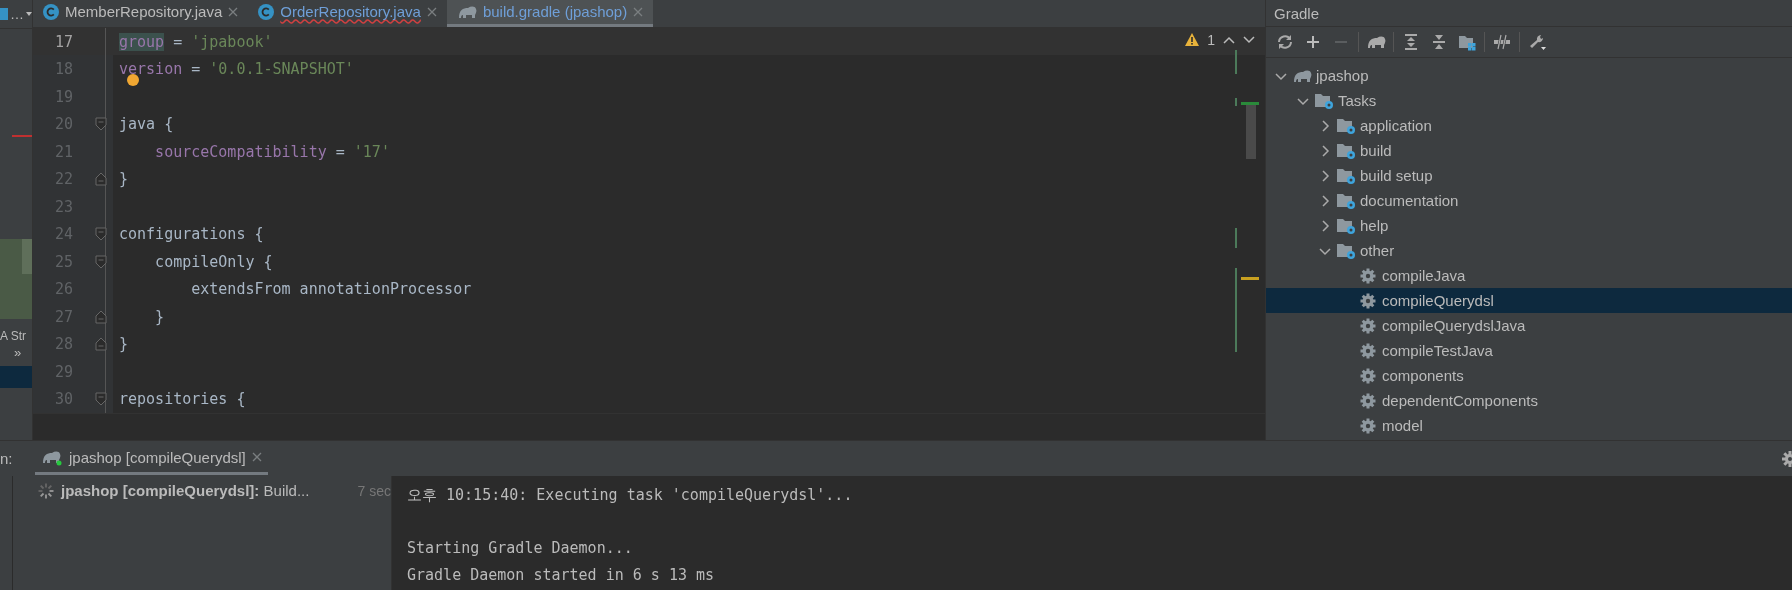 The image size is (1792, 590). What do you see at coordinates (236, 69) in the screenshot?
I see `code-line: version = '0.0.1-SNAPSHOT'` at bounding box center [236, 69].